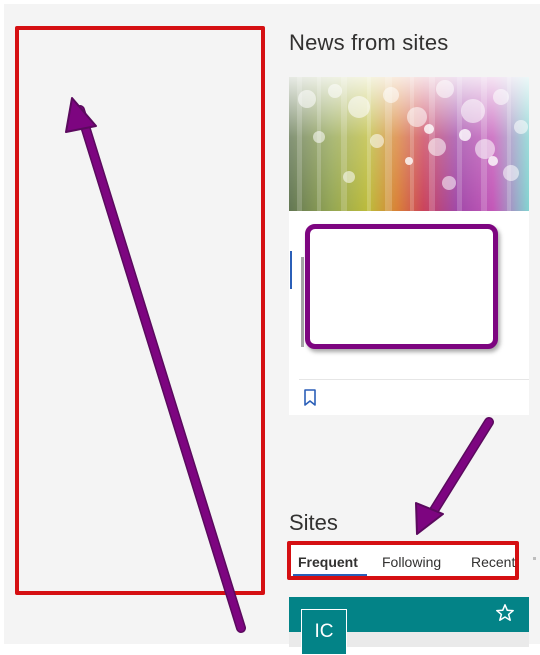 The width and height of the screenshot is (540, 655). What do you see at coordinates (328, 562) in the screenshot?
I see `tab-frequent: Frequent` at bounding box center [328, 562].